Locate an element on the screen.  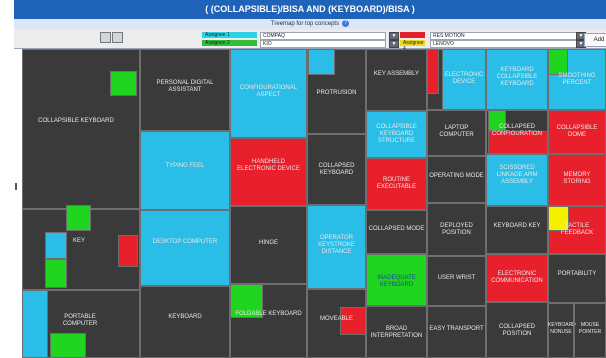
label-hinge: HINGE is located at coordinates (268, 243).